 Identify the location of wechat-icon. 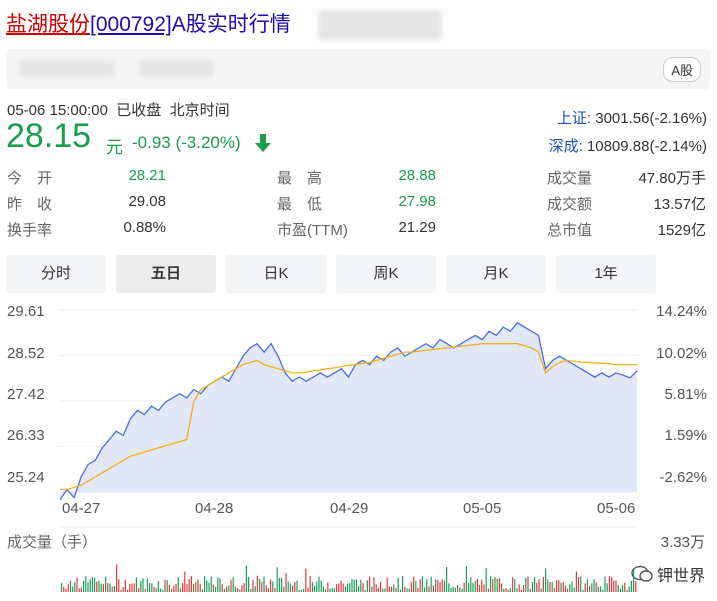
(642, 573).